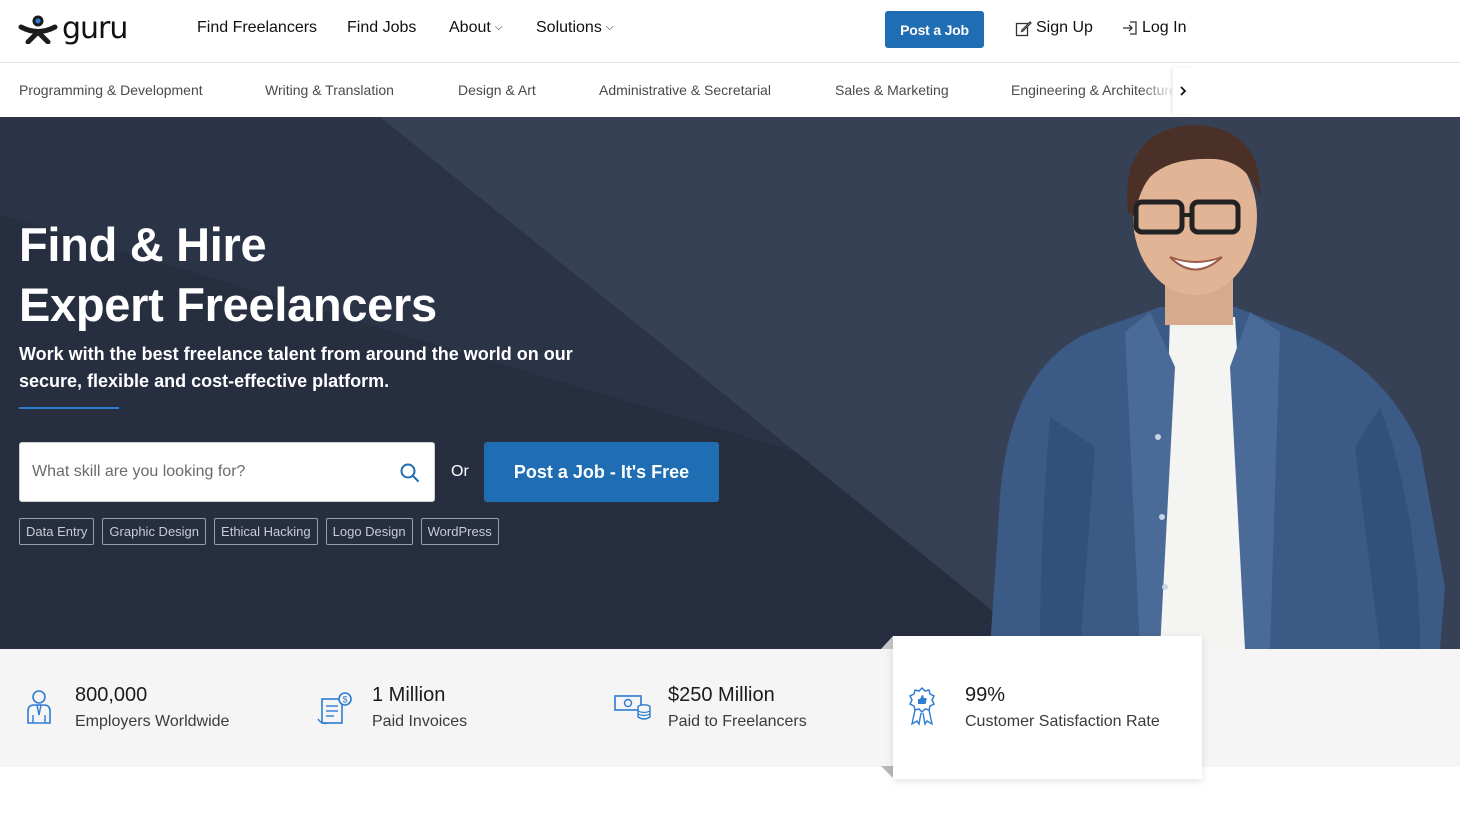 The width and height of the screenshot is (1460, 838). What do you see at coordinates (1062, 721) in the screenshot?
I see `stat-satisfaction-label: Customer Satisfaction Rate` at bounding box center [1062, 721].